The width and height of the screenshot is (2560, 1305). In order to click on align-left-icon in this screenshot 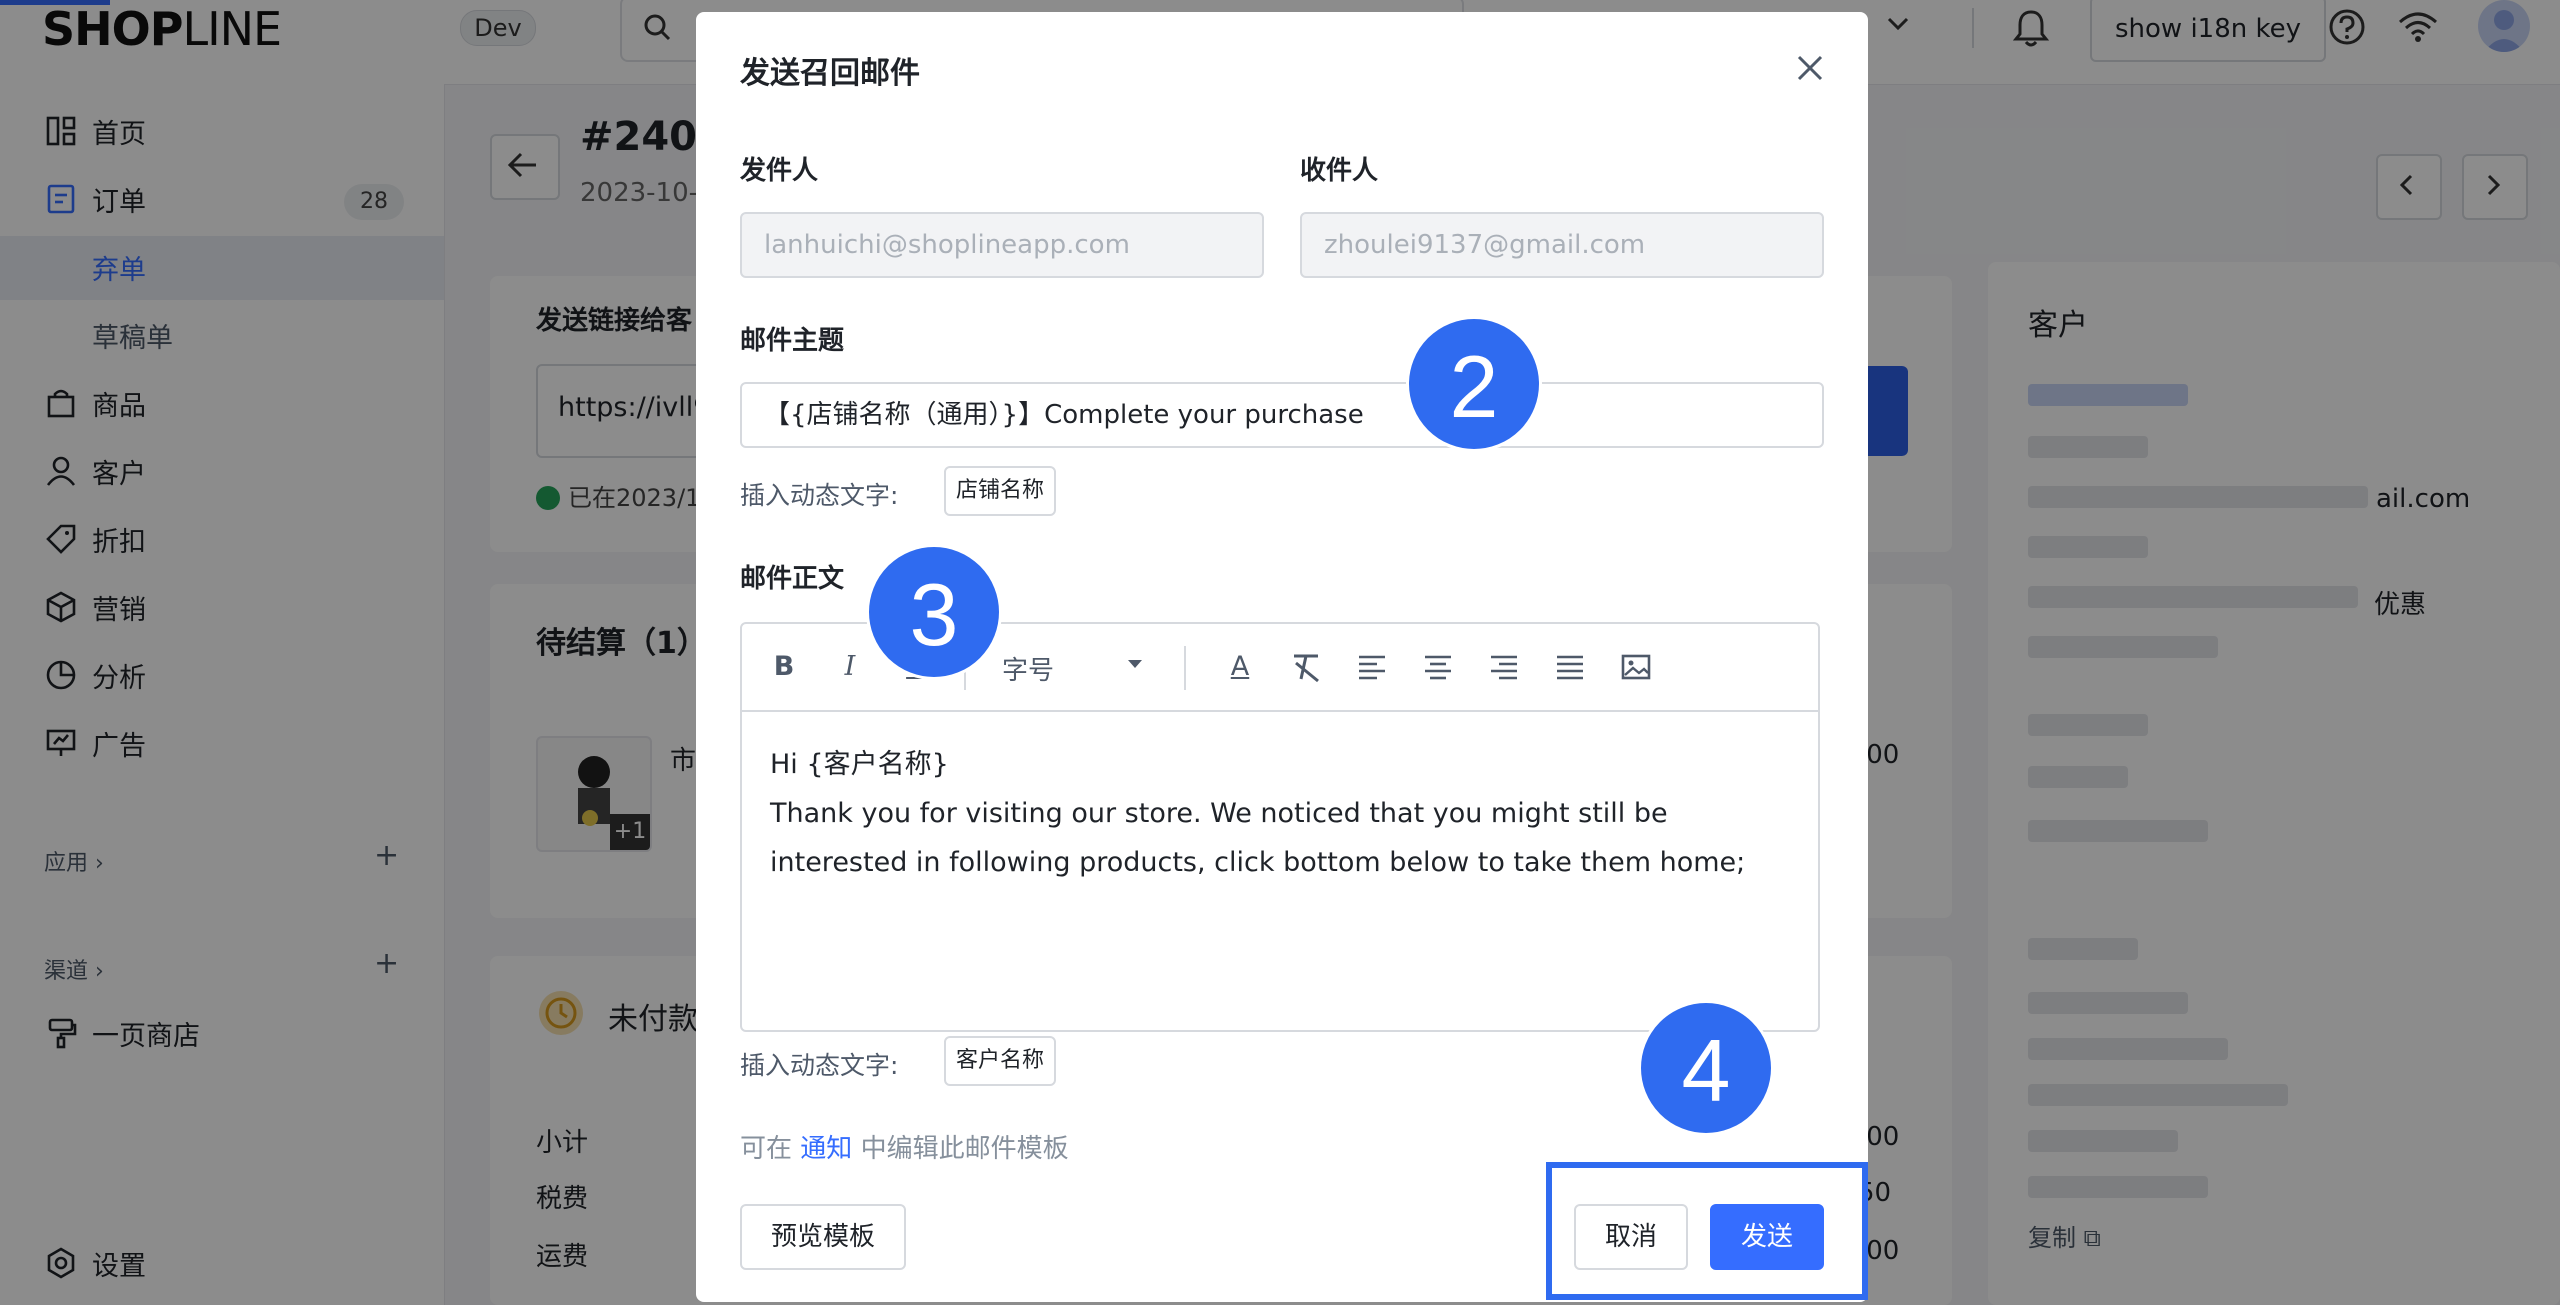, I will do `click(1372, 667)`.